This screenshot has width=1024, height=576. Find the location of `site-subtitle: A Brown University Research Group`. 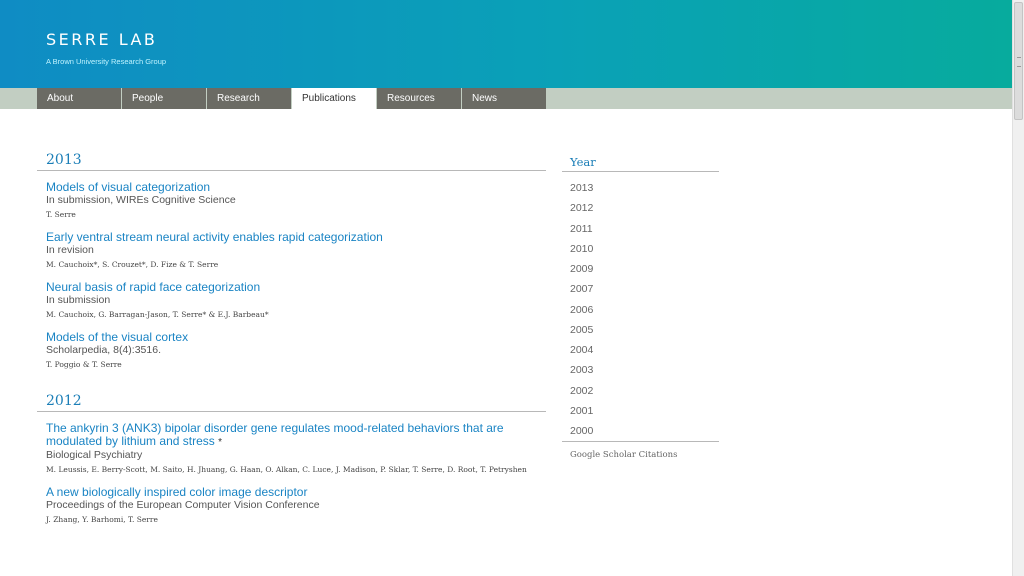

site-subtitle: A Brown University Research Group is located at coordinates (106, 61).